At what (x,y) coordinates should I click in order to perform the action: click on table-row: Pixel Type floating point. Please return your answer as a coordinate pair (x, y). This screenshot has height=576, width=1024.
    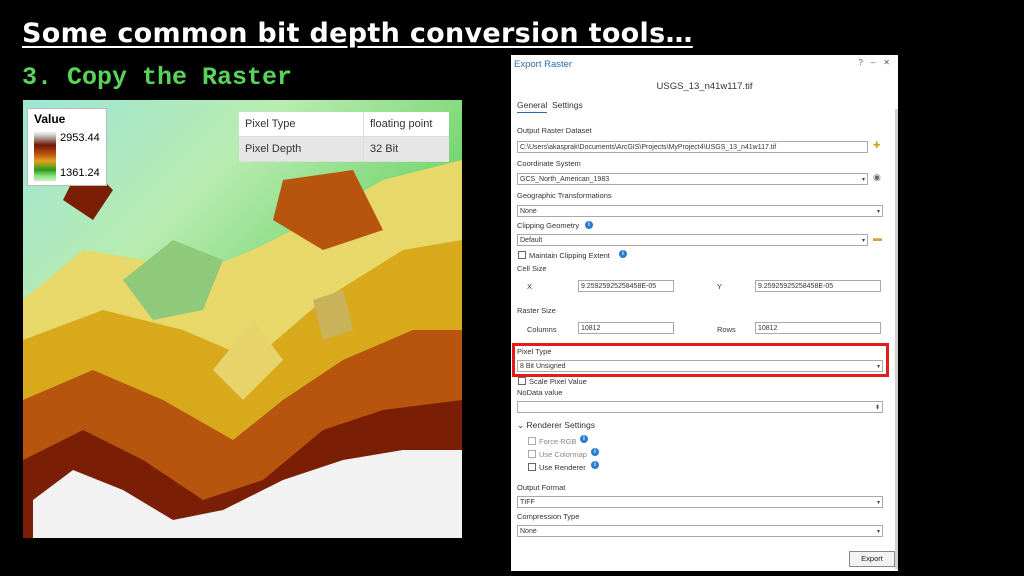
    Looking at the image, I should click on (344, 124).